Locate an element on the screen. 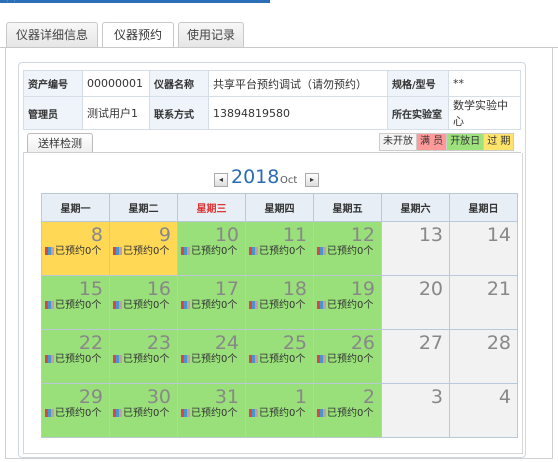  day-number: 28 is located at coordinates (498, 343).